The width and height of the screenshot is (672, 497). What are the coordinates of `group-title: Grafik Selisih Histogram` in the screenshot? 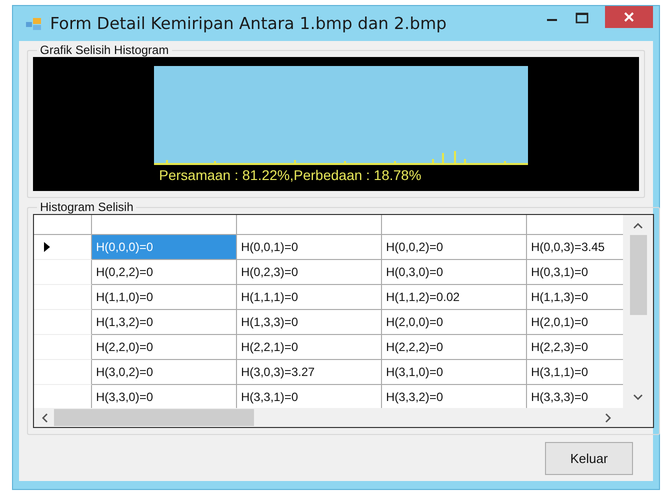 It's located at (104, 50).